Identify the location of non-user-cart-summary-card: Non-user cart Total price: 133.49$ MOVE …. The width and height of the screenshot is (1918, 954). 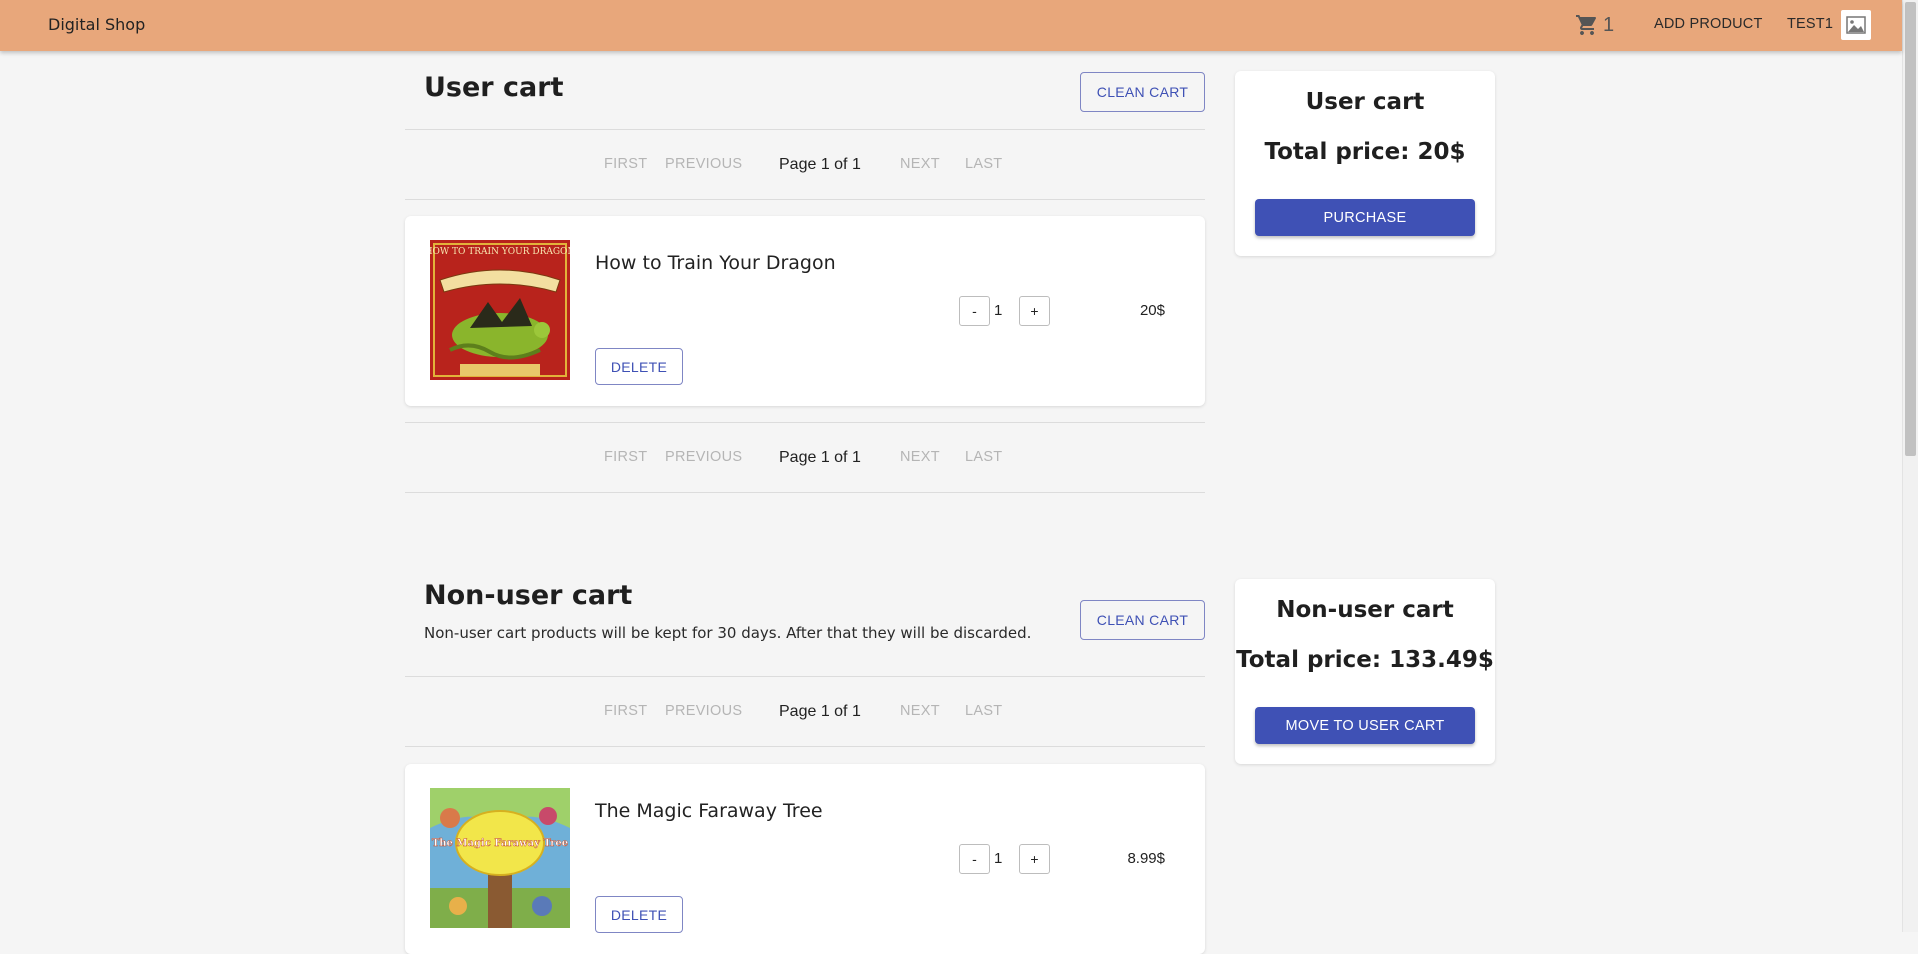
(1365, 671).